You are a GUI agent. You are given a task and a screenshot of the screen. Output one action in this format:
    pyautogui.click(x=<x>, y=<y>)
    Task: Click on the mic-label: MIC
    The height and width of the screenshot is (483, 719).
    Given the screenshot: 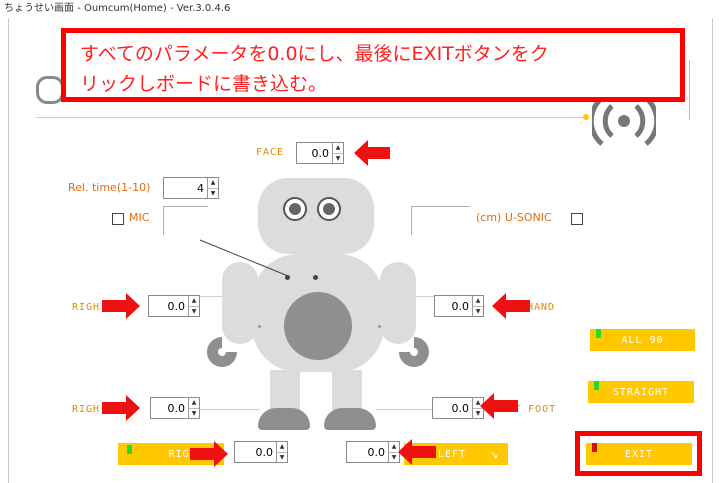 What is the action you would take?
    pyautogui.click(x=139, y=217)
    